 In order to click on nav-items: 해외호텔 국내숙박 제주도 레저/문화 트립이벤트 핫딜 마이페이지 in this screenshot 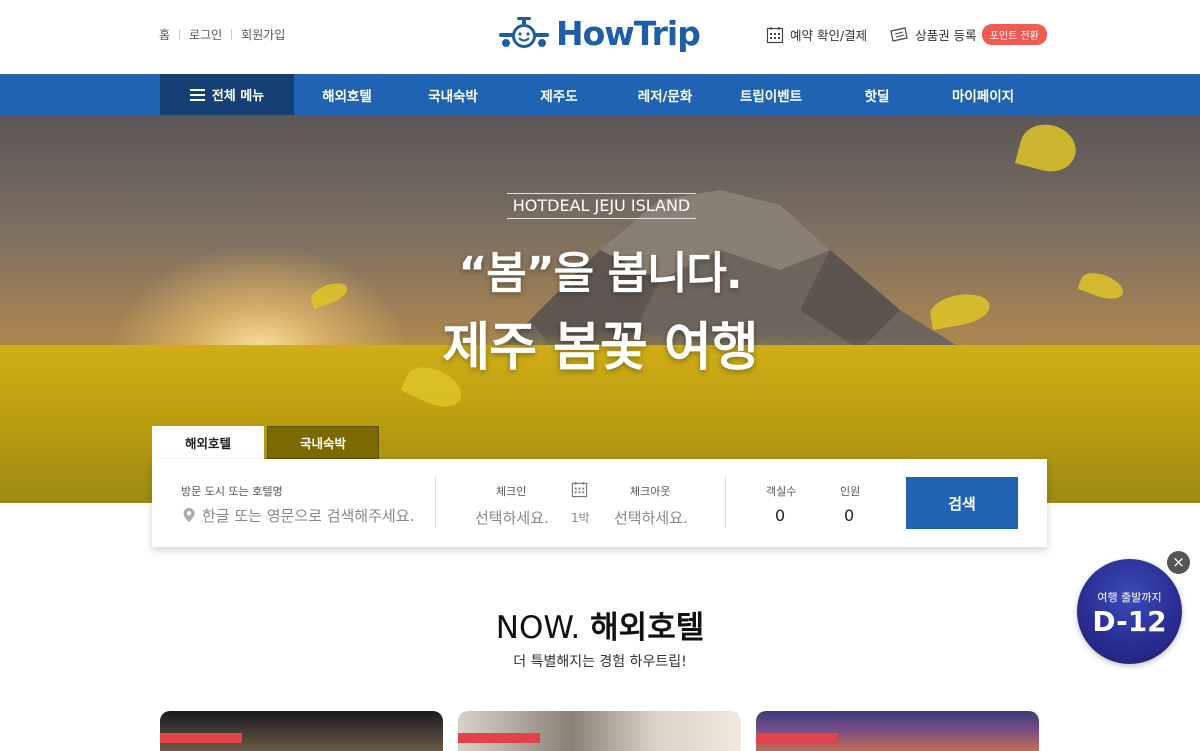, I will do `click(665, 94)`.